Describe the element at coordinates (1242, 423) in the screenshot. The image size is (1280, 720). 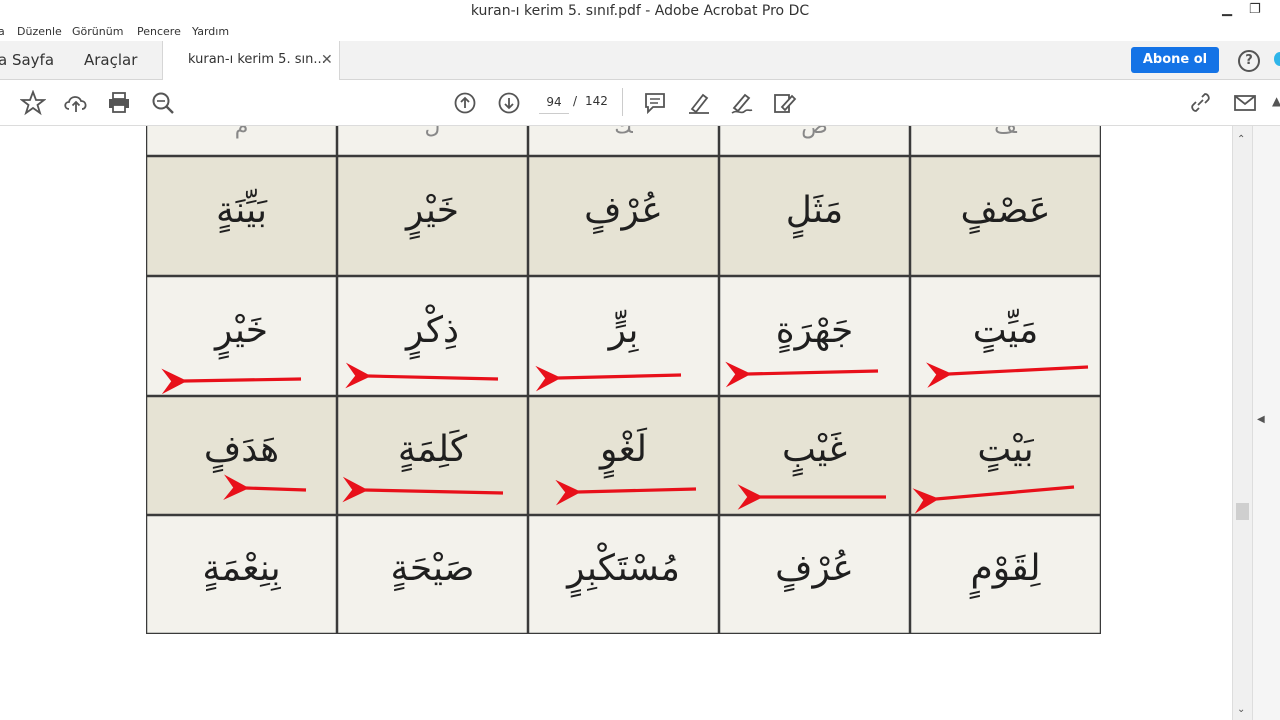
I see `vertical-scrollbar: ⌃ ⌄` at that location.